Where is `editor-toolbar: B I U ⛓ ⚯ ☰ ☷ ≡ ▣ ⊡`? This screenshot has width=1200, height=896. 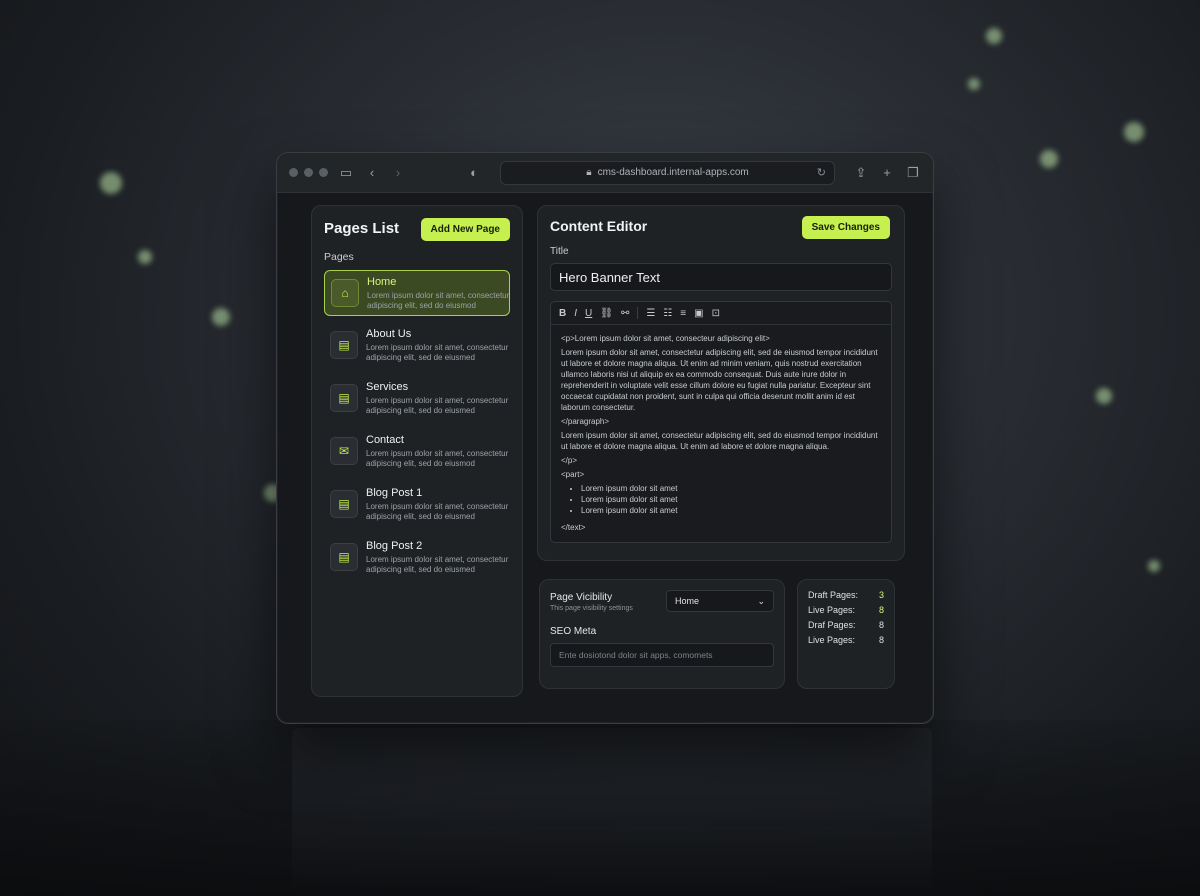
editor-toolbar: B I U ⛓ ⚯ ☰ ☷ ≡ ▣ ⊡ is located at coordinates (721, 313).